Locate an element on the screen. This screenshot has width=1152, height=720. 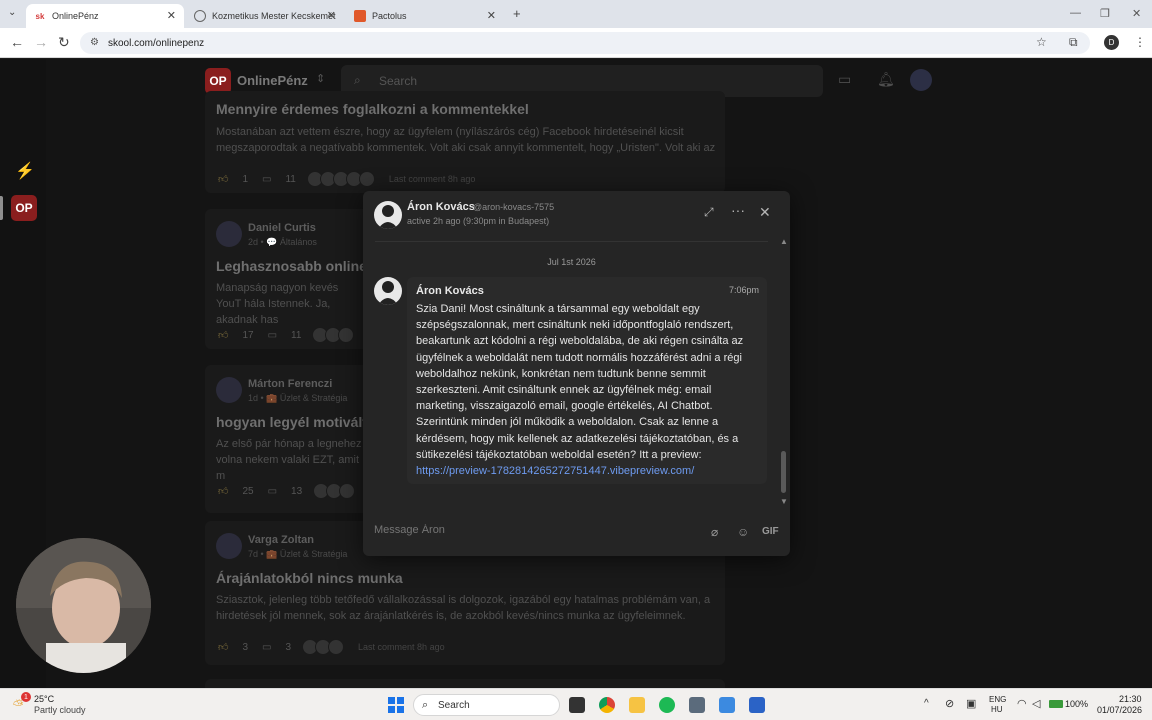
emoji-icon: ☺ is located at coordinates (743, 532).